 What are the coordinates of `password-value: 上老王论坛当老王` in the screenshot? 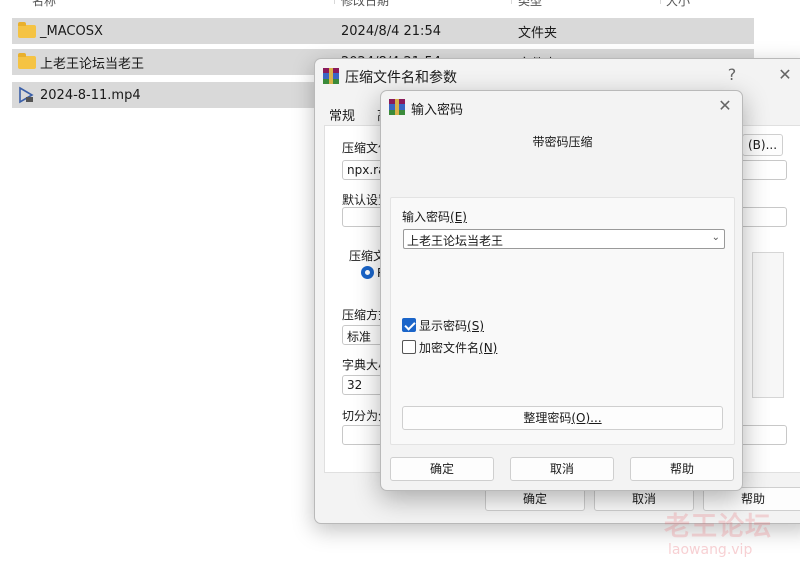 It's located at (455, 241).